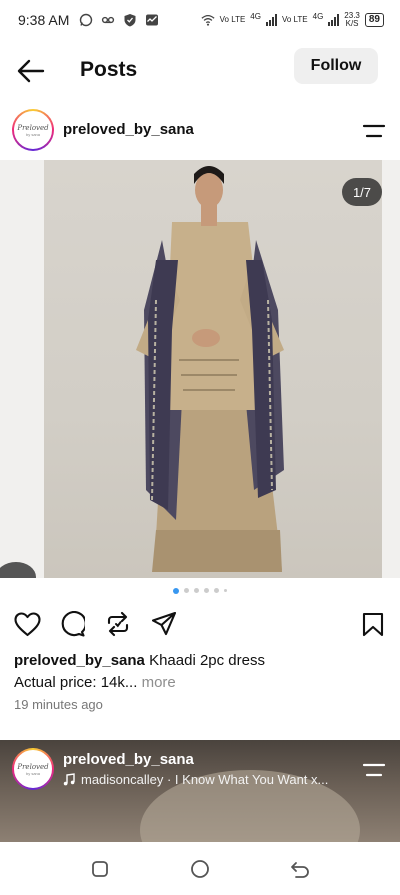 Image resolution: width=400 pixels, height=895 pixels. I want to click on bookmark-icon, so click(373, 624).